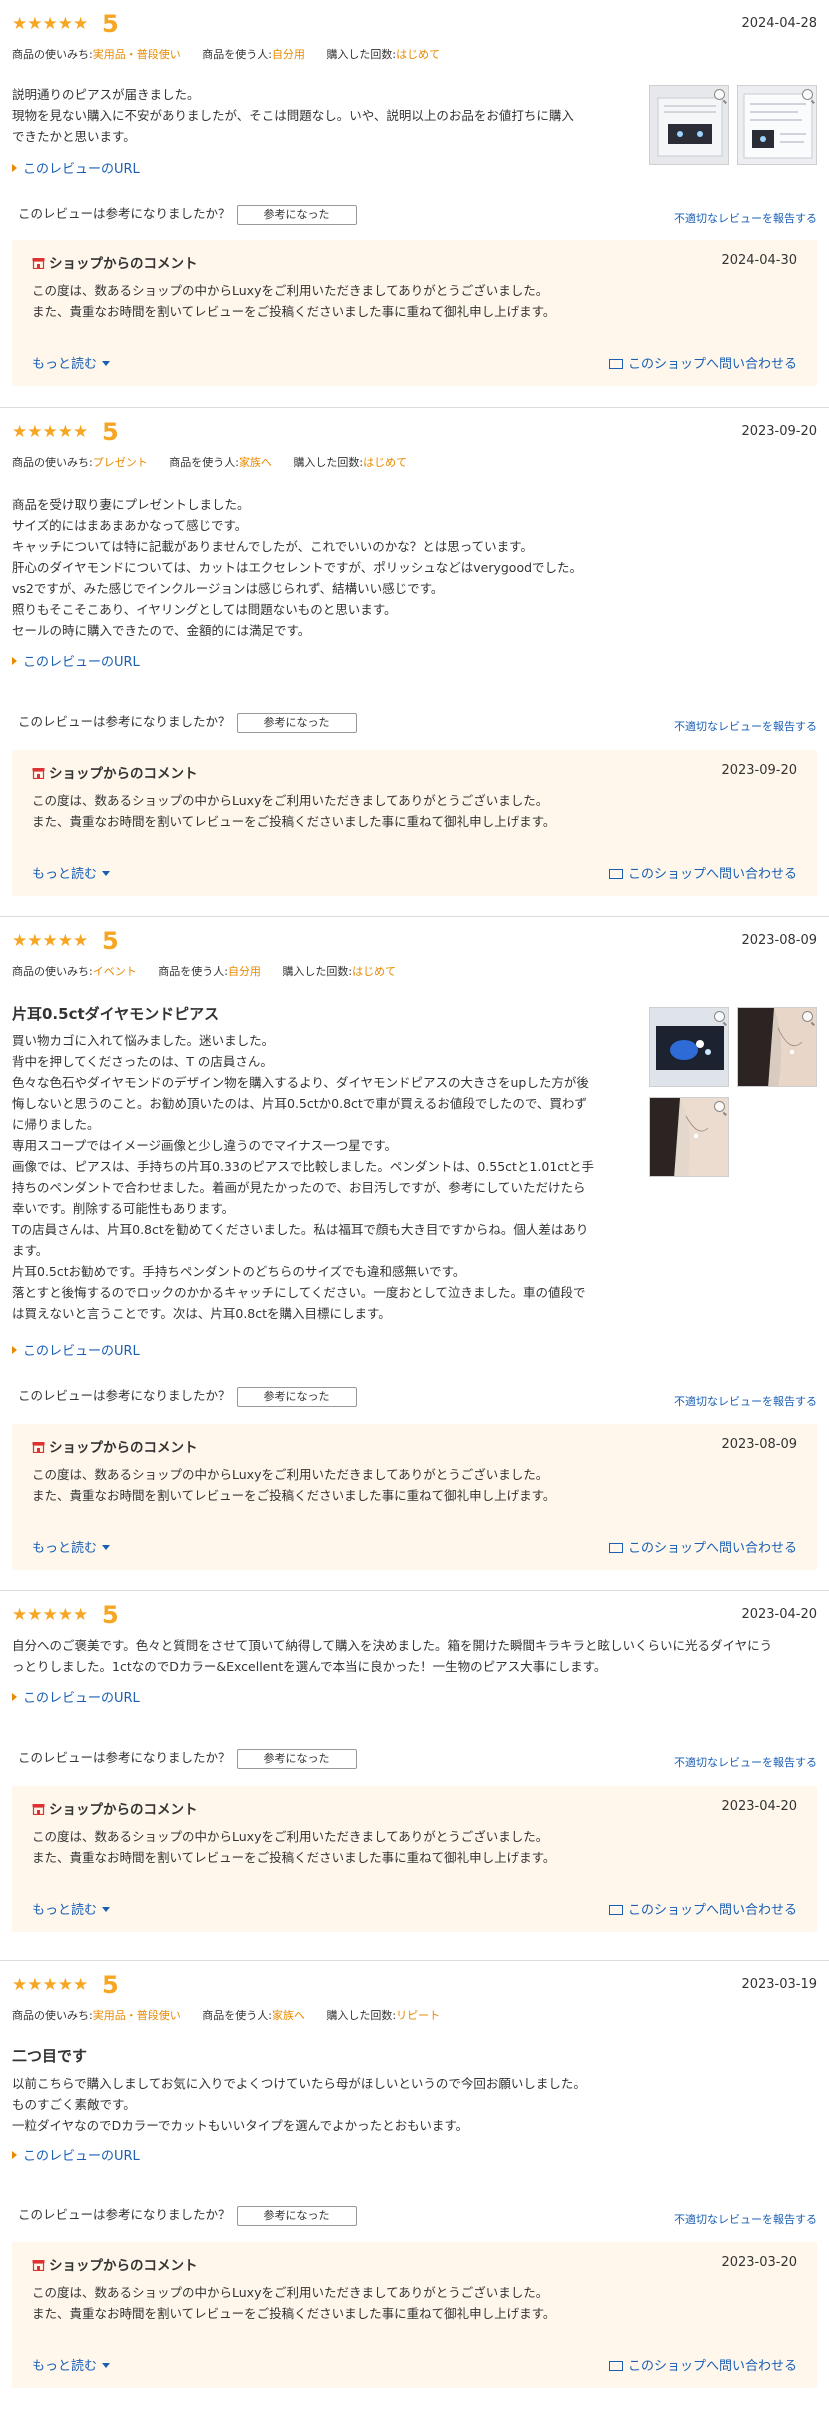 This screenshot has height=2411, width=829. What do you see at coordinates (759, 1444) in the screenshot?
I see `shop-comment-date: 2023-08-09` at bounding box center [759, 1444].